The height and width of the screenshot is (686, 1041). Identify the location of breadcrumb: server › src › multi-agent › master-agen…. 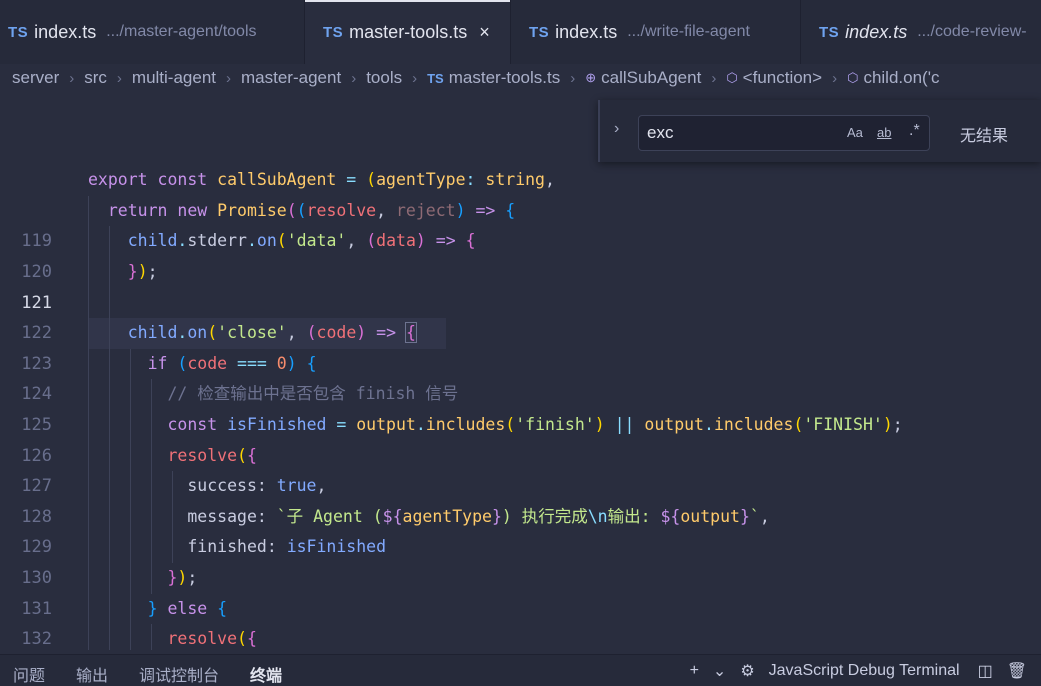
(520, 78).